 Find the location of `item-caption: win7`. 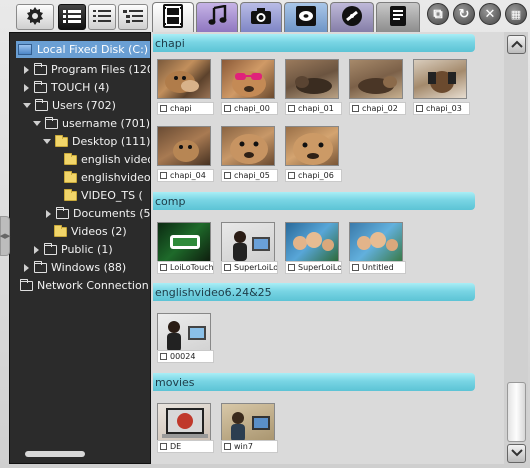

item-caption: win7 is located at coordinates (249, 446).